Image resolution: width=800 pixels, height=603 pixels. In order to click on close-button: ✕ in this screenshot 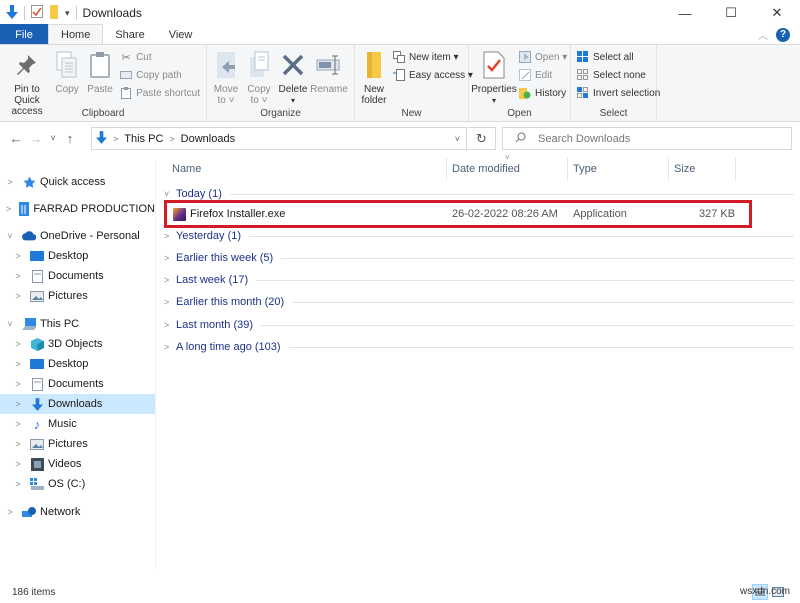, I will do `click(777, 13)`.